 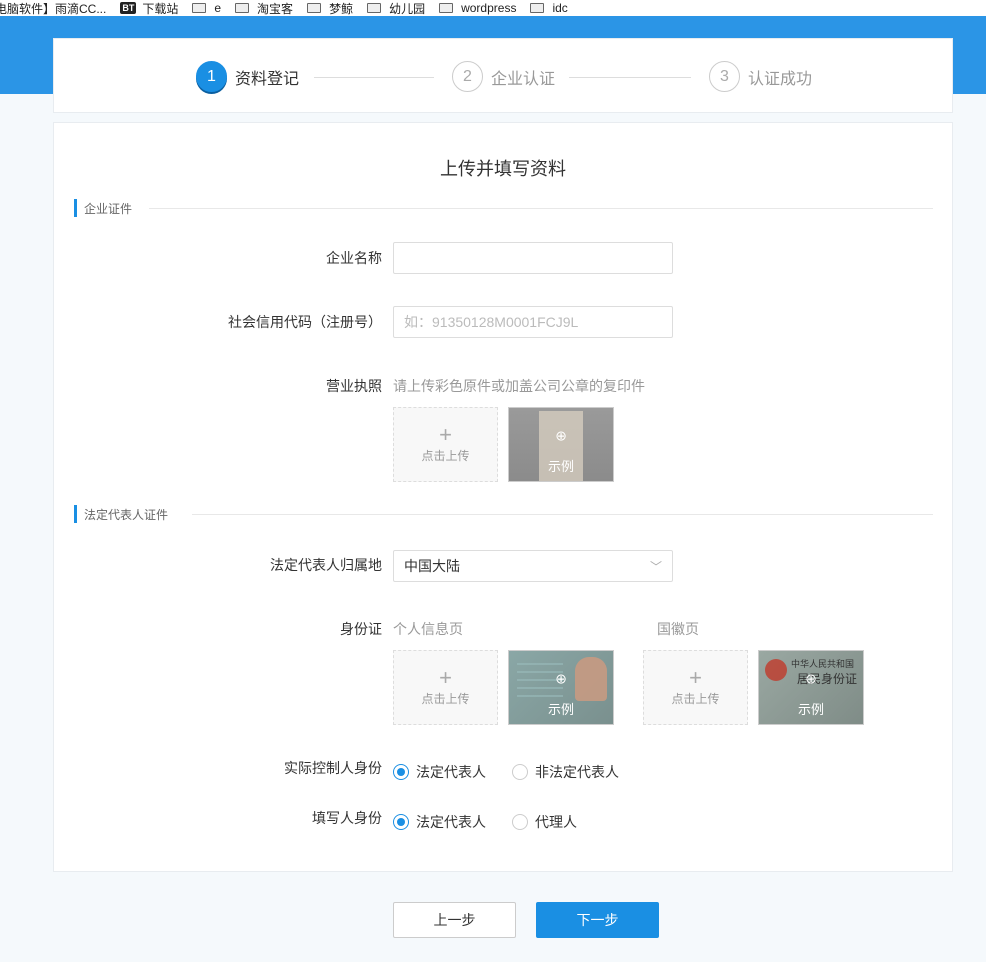 I want to click on bookmark-item: e, so click(x=206, y=8).